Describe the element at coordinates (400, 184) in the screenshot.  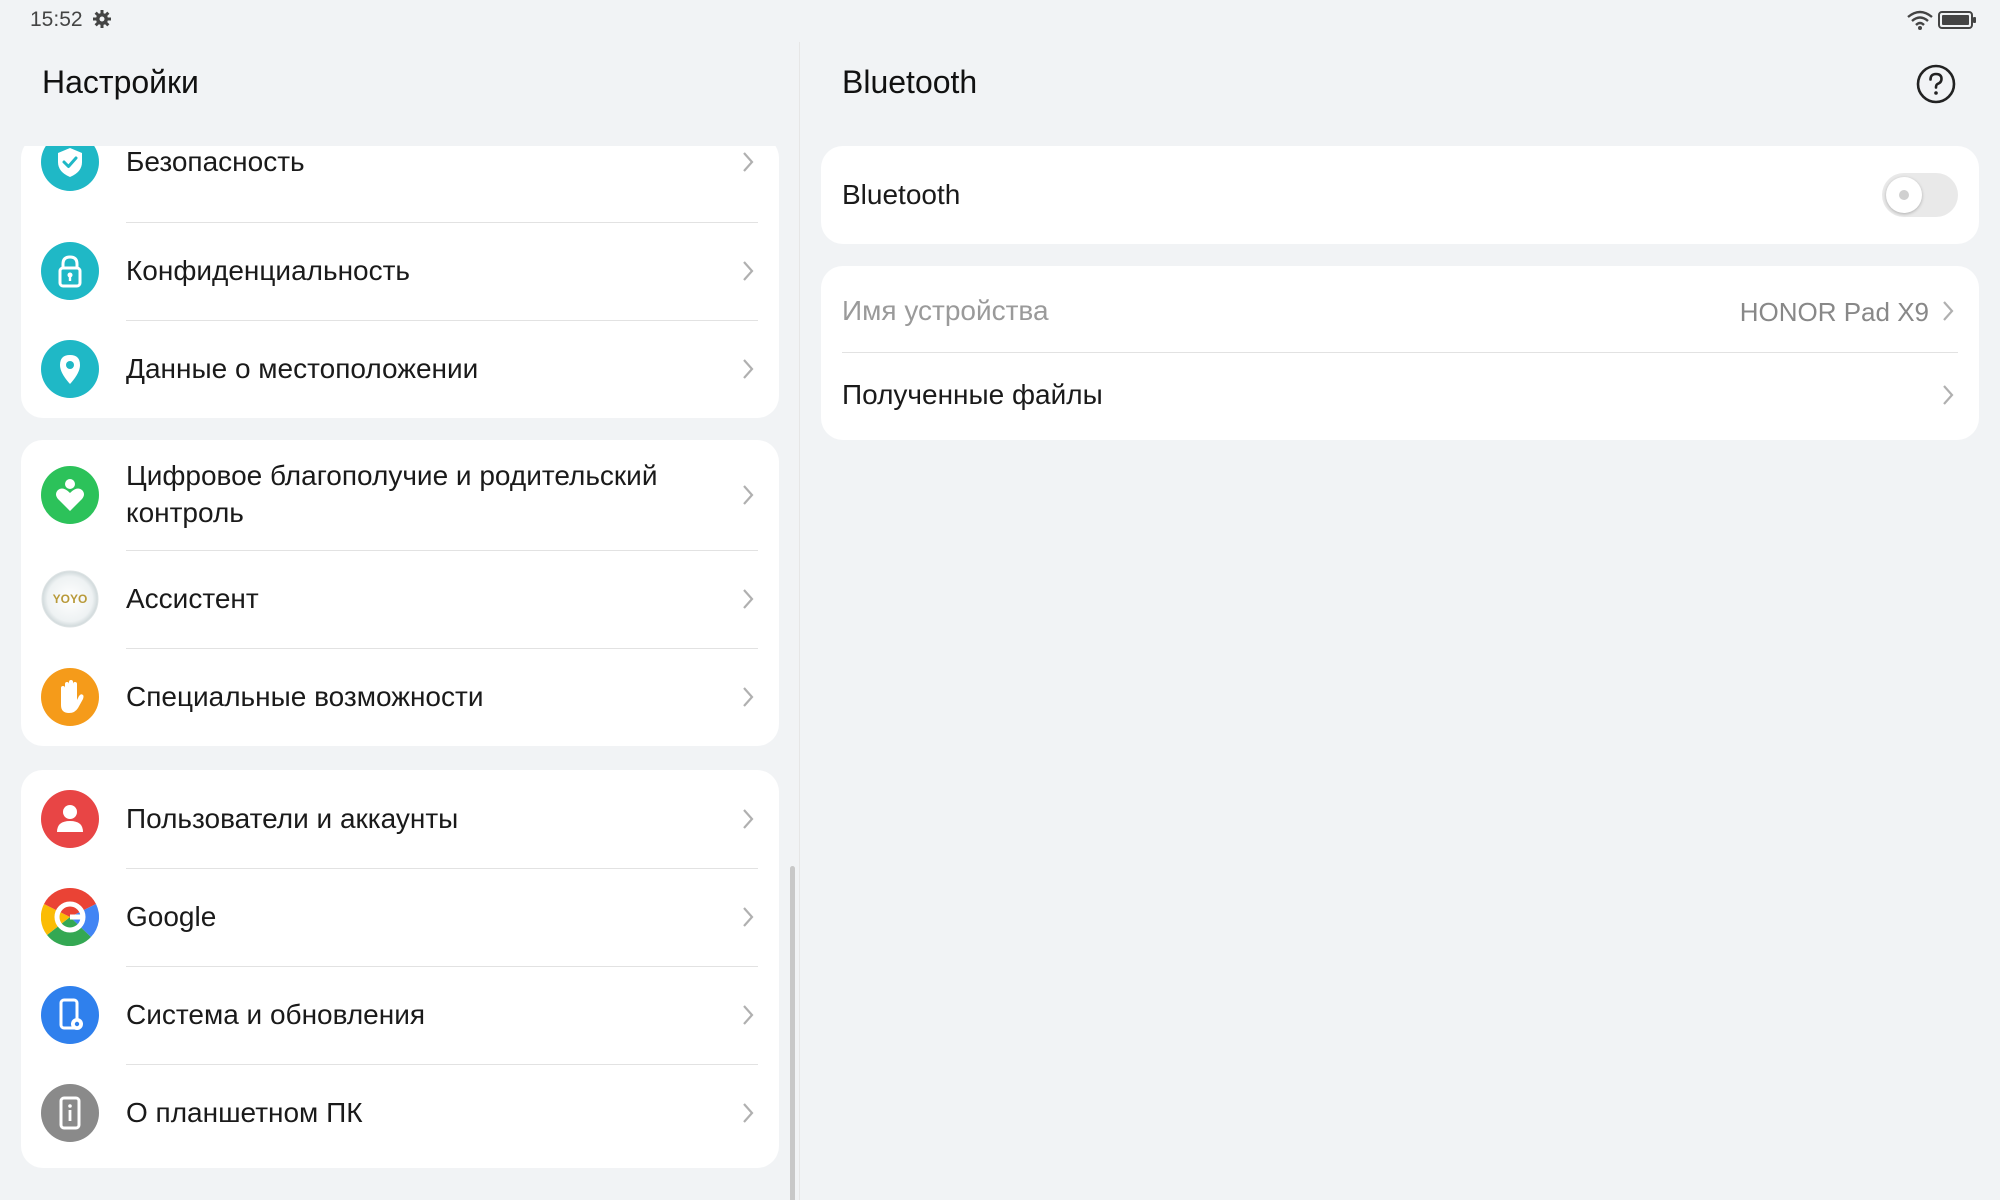
I see `settings-item-security: Безопасность` at that location.